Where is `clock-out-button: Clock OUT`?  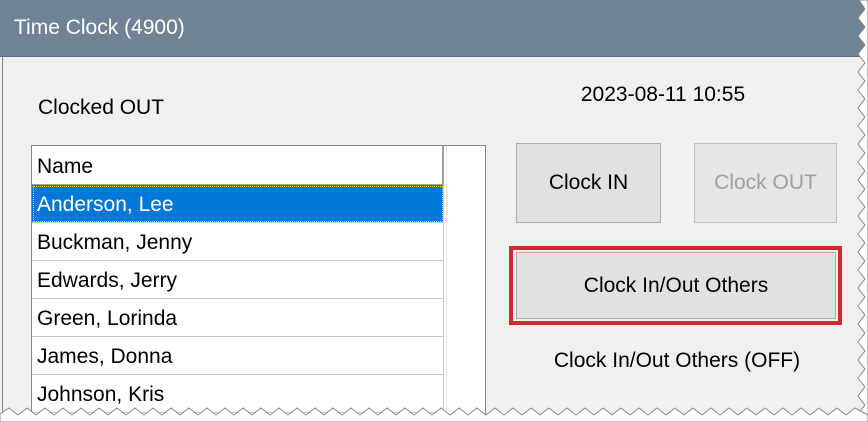 clock-out-button: Clock OUT is located at coordinates (765, 183).